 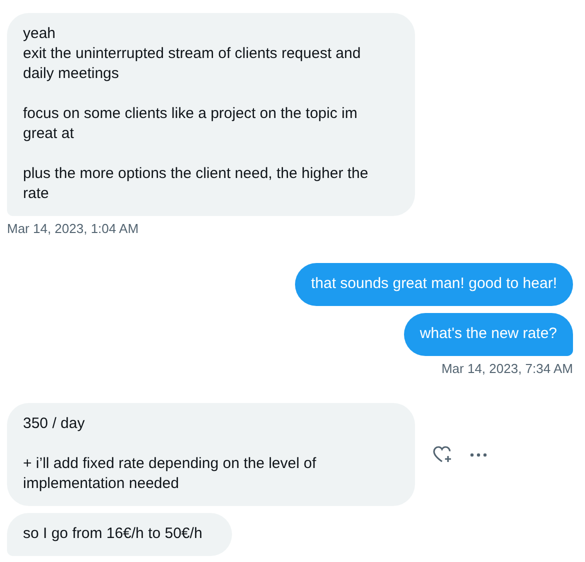 I want to click on message-bubble: that sounds great man! good to hear!, so click(x=434, y=284).